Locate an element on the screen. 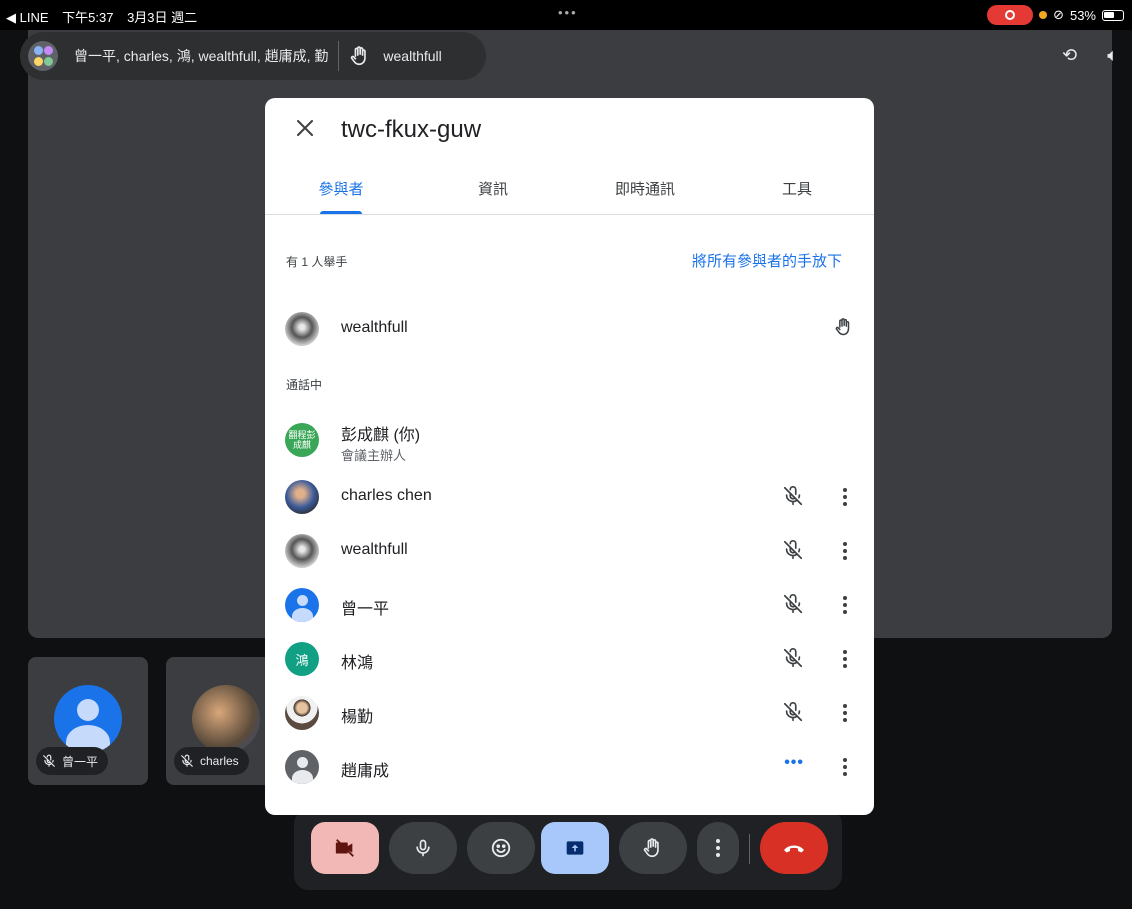  hang-up-icon is located at coordinates (794, 849).